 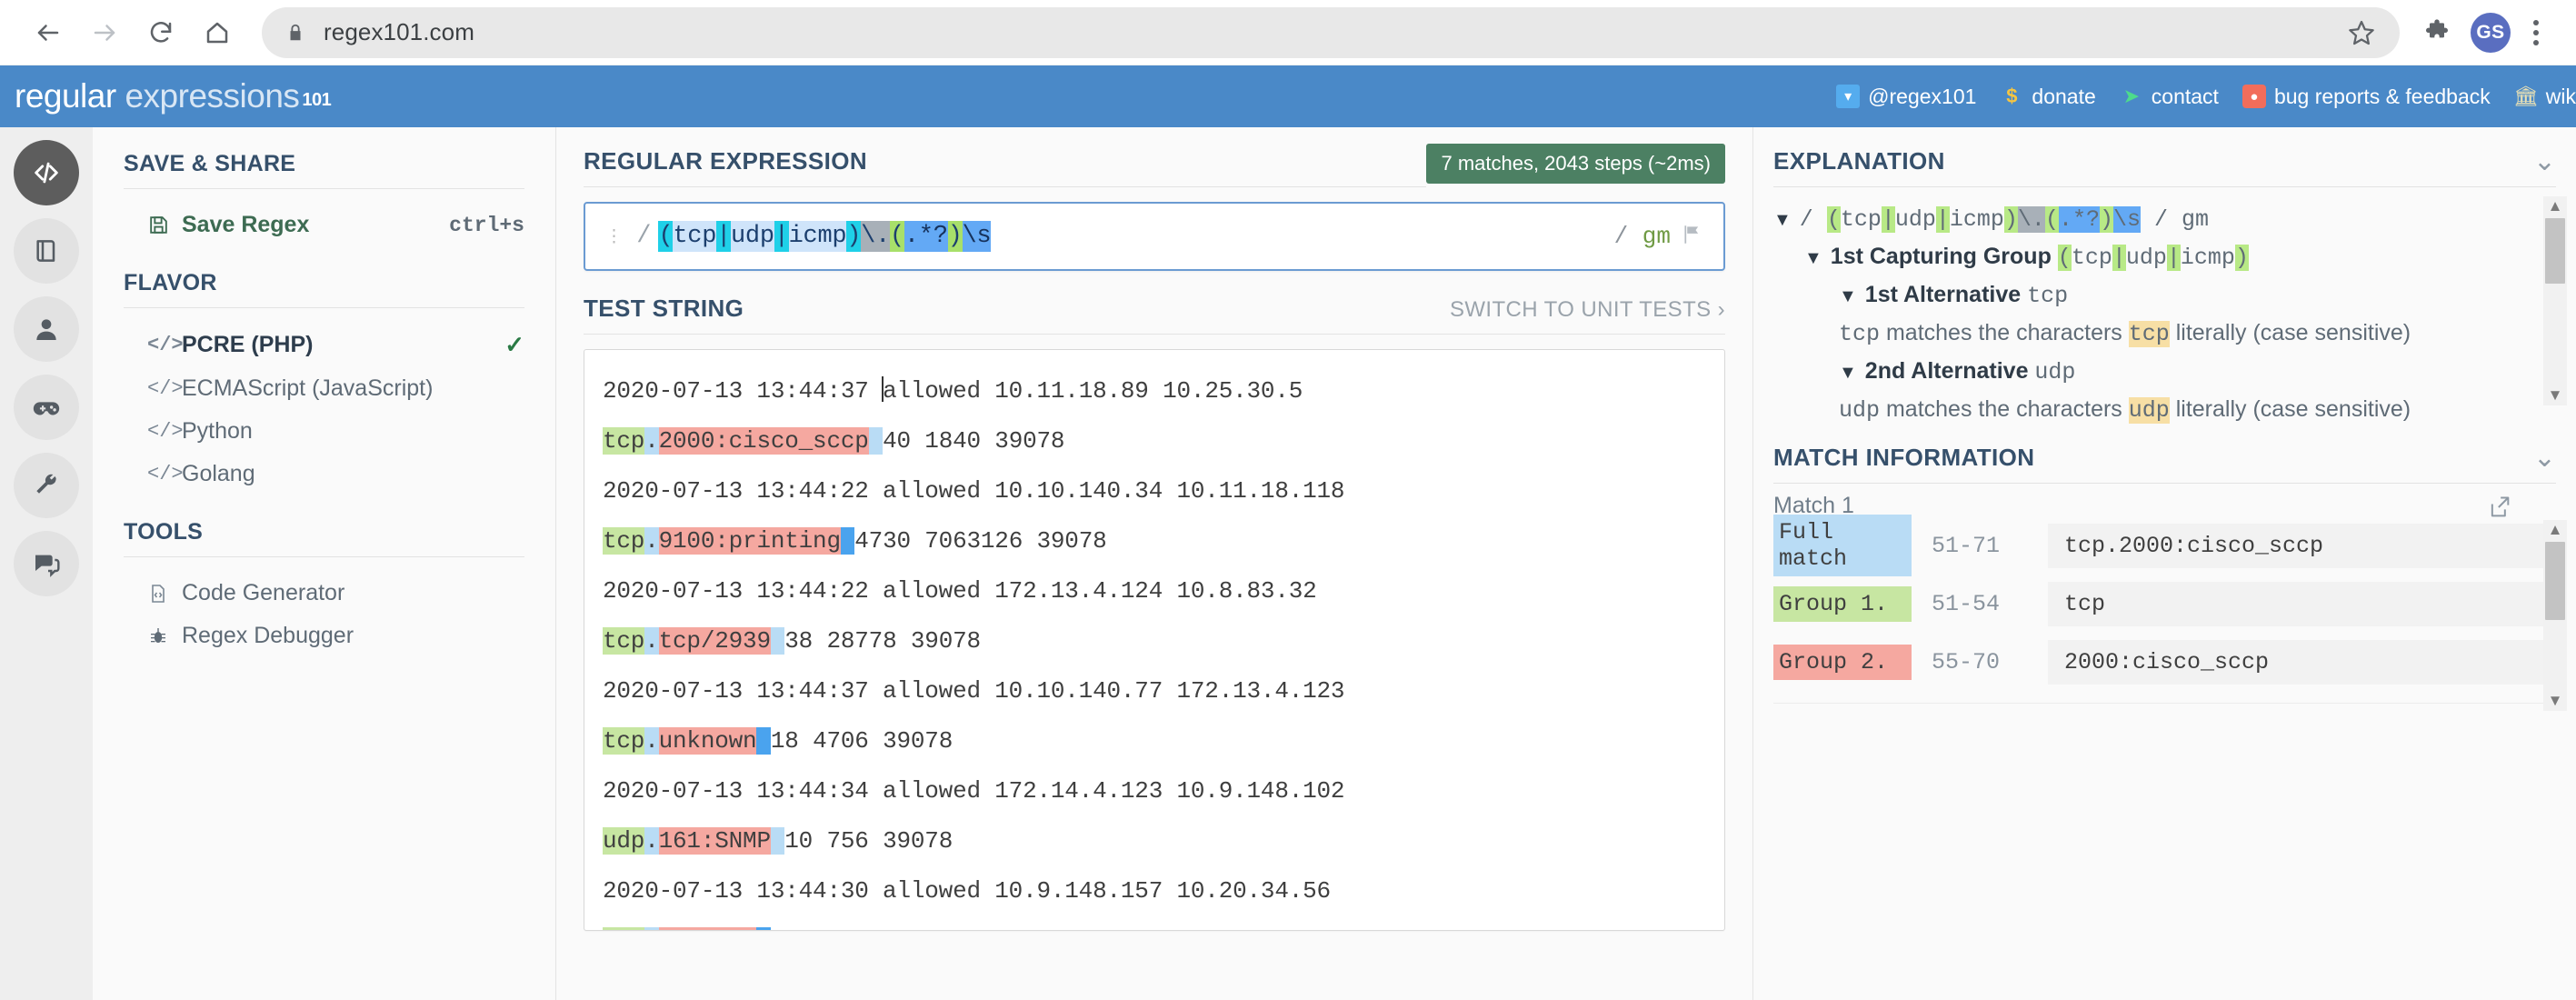 I want to click on rail-item-quiz, so click(x=46, y=408).